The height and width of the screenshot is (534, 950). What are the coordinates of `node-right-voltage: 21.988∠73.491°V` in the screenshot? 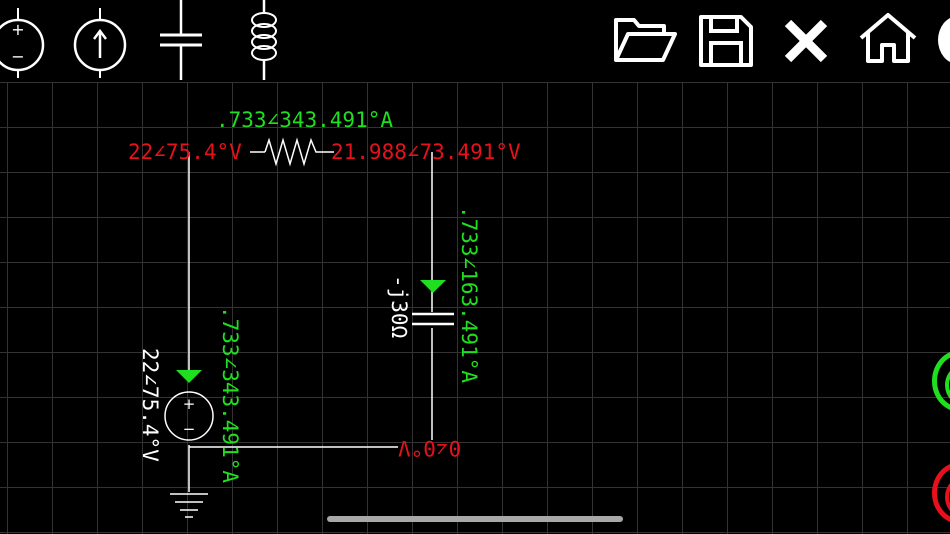 It's located at (426, 152).